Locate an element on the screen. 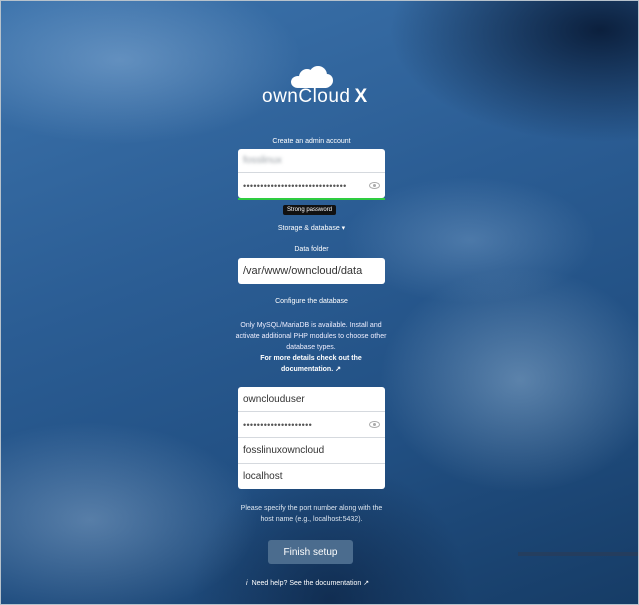 This screenshot has height=605, width=639. owncloud-logo: ownCloud X is located at coordinates (314, 87).